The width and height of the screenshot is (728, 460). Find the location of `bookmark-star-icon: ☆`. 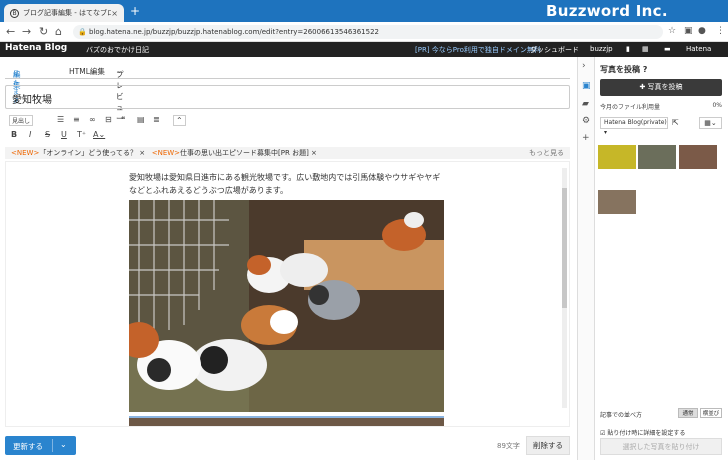

bookmark-star-icon: ☆ is located at coordinates (672, 31).